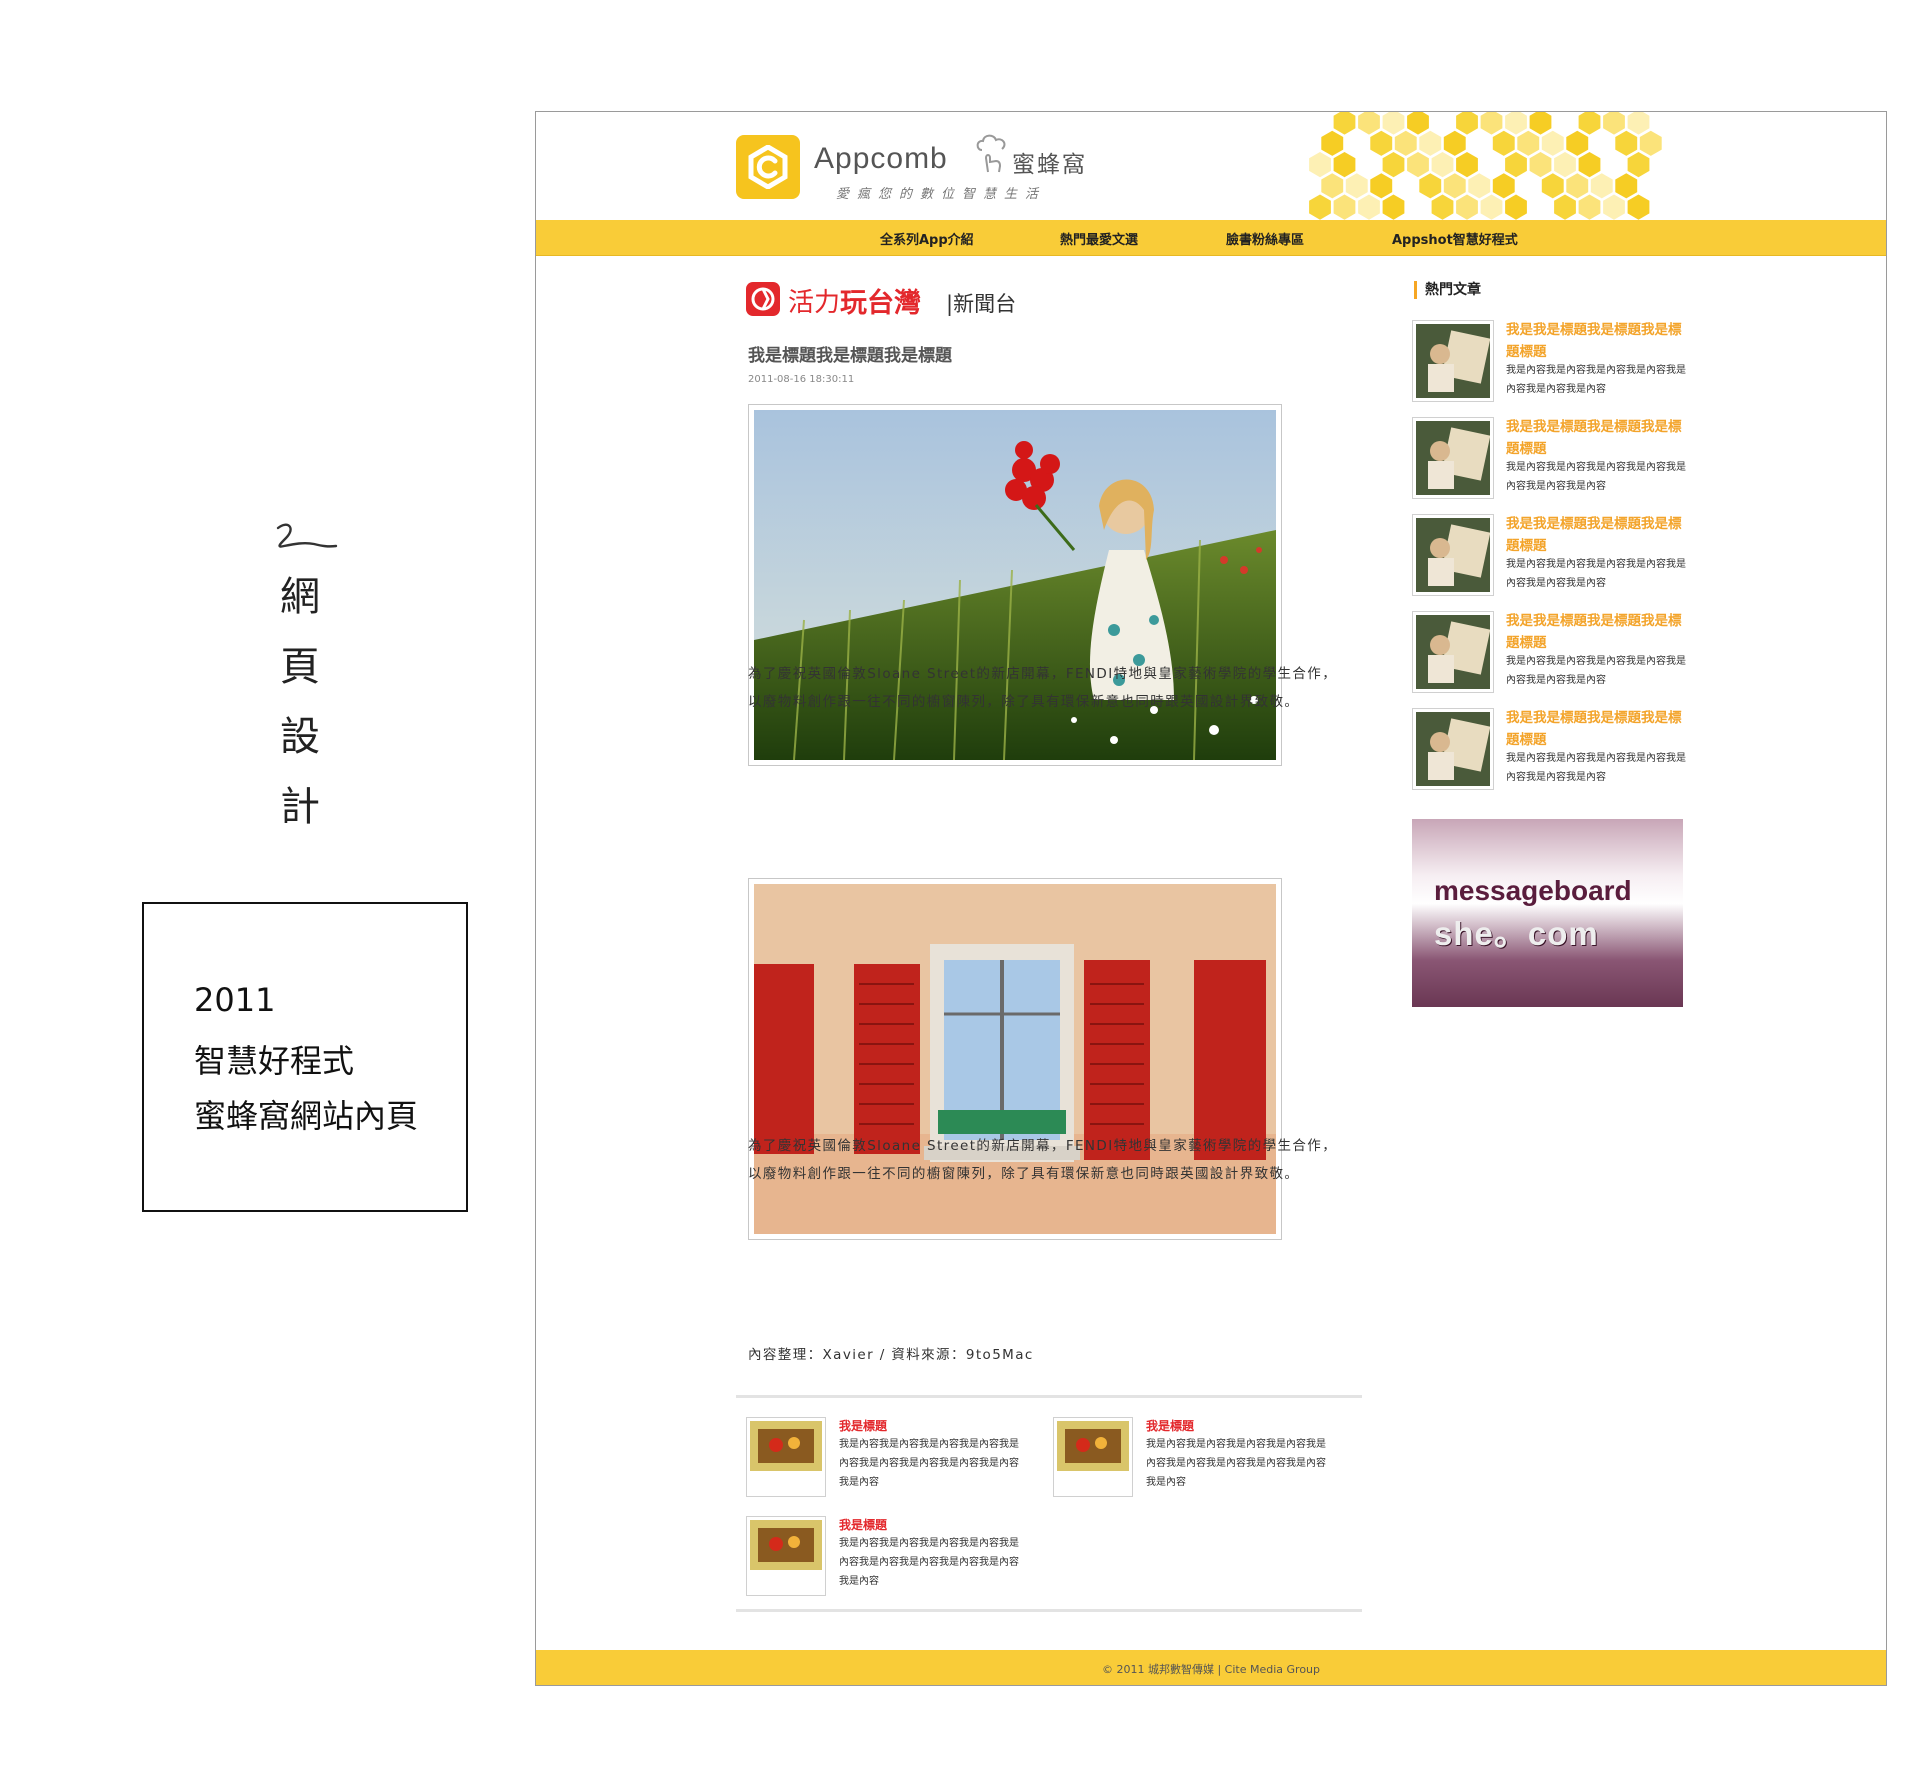 This screenshot has width=1920, height=1781. I want to click on appcomb-logo-icon, so click(768, 167).